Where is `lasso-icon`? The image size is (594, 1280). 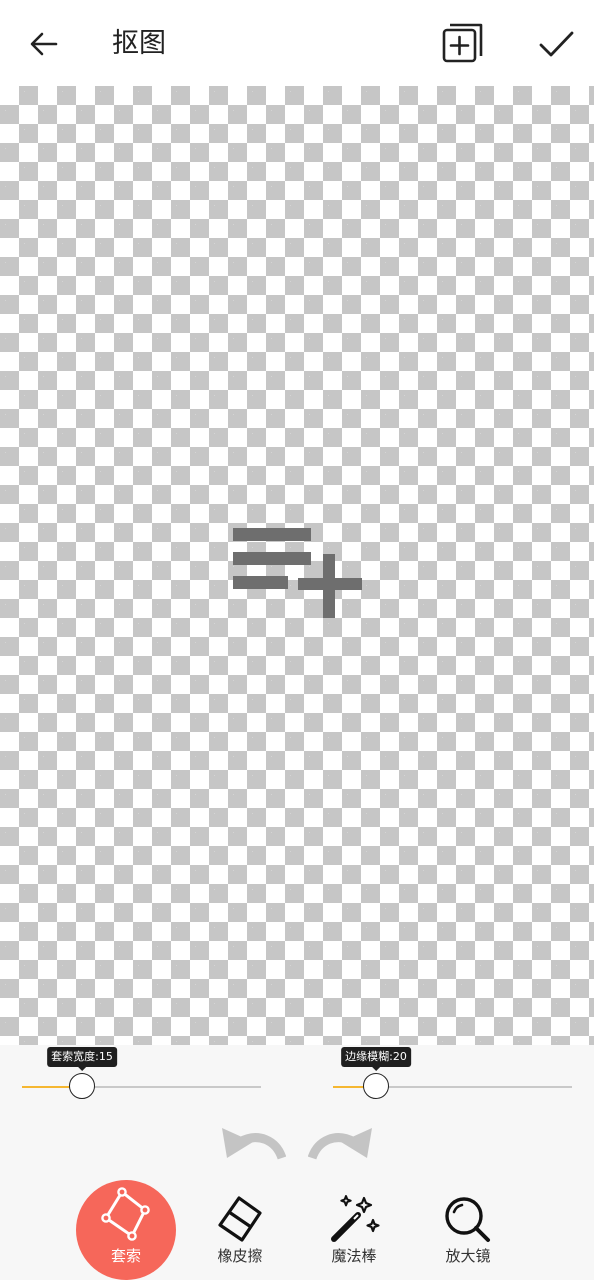 lasso-icon is located at coordinates (125, 1214).